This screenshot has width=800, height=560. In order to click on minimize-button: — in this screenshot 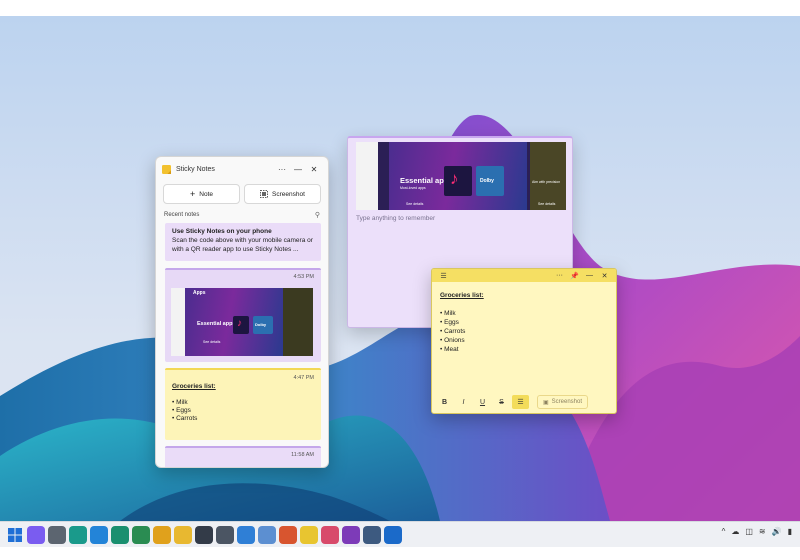, I will do `click(298, 169)`.